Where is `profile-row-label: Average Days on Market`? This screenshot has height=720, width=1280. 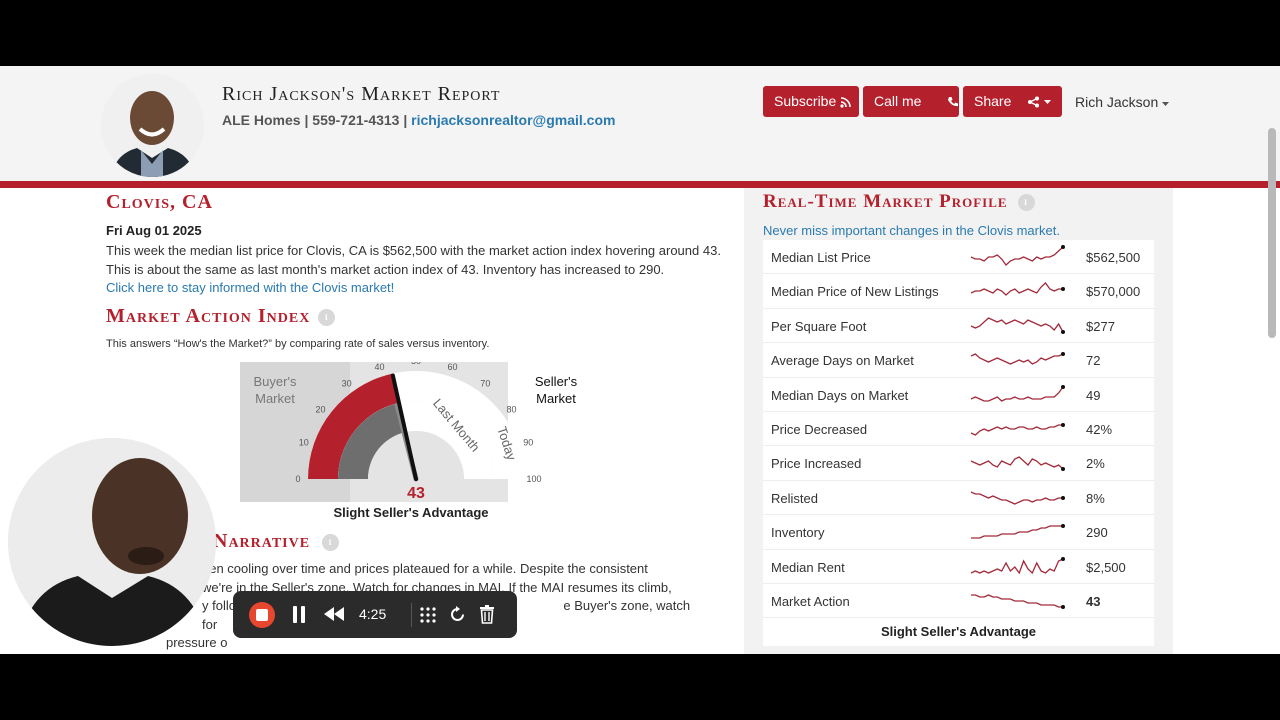 profile-row-label: Average Days on Market is located at coordinates (842, 361).